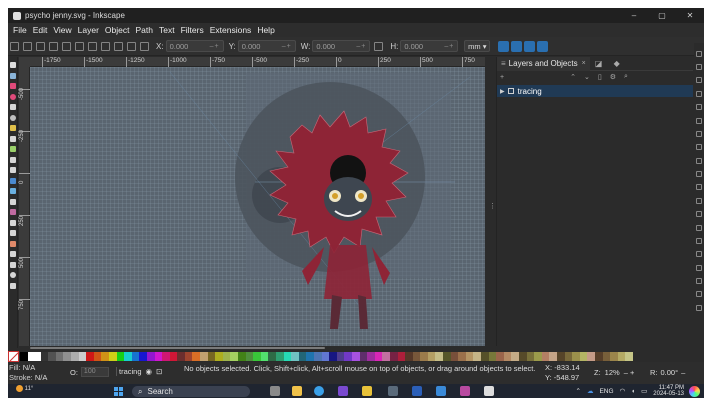  Describe the element at coordinates (429, 46) in the screenshot. I see `h-field: 0.000 –+` at that location.